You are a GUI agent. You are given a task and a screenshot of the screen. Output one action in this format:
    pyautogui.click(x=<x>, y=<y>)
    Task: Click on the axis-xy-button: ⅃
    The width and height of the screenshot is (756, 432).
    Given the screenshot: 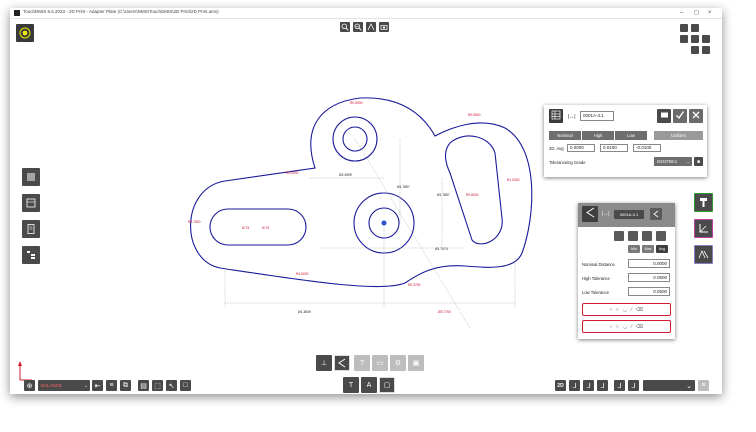 What is the action you would take?
    pyautogui.click(x=574, y=385)
    